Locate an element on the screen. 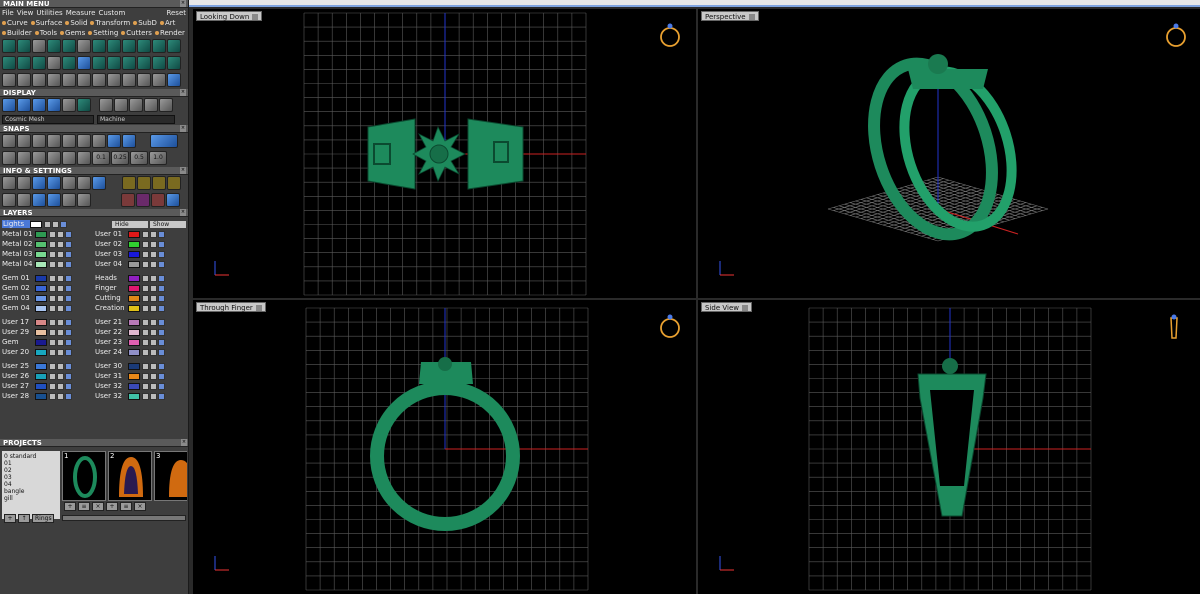 This screenshot has width=1200, height=594. layer-item: Gem 03 is located at coordinates (47, 298).